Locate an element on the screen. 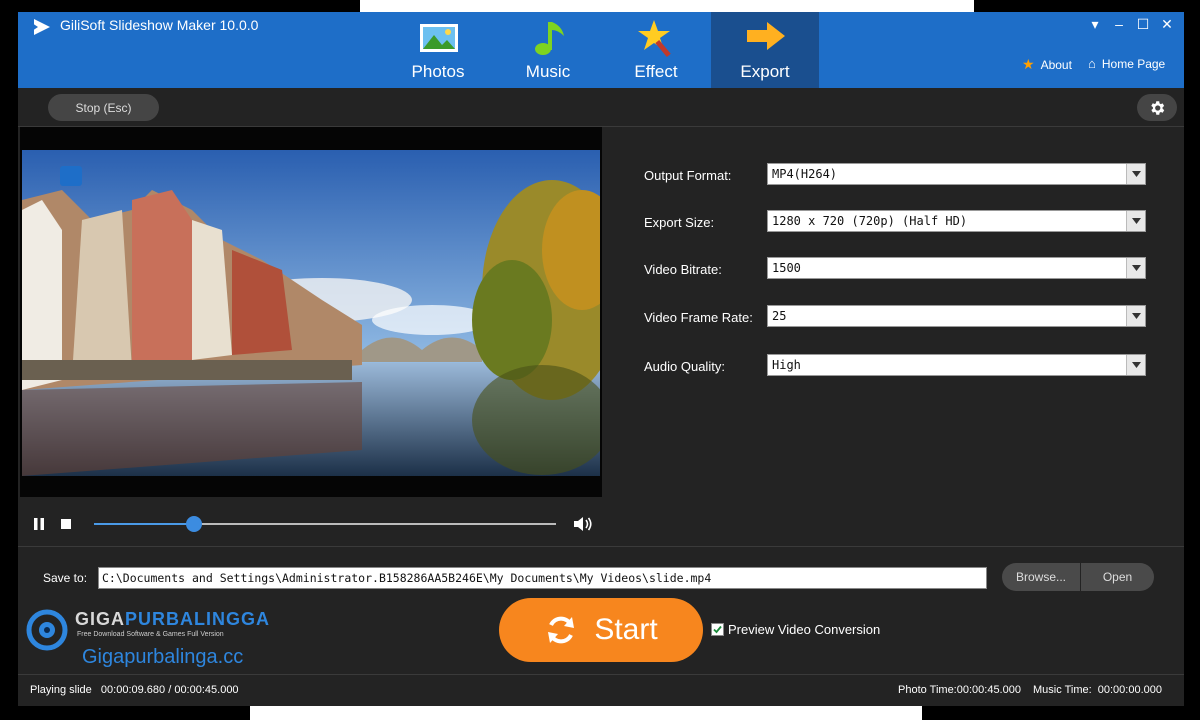  app-logo-icon is located at coordinates (41, 27).